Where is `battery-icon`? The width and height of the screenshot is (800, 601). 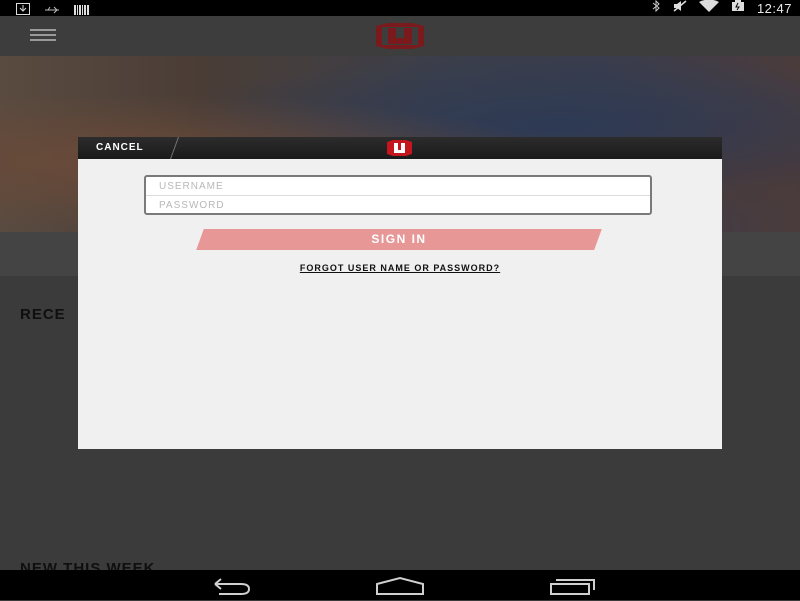
battery-icon is located at coordinates (738, 8).